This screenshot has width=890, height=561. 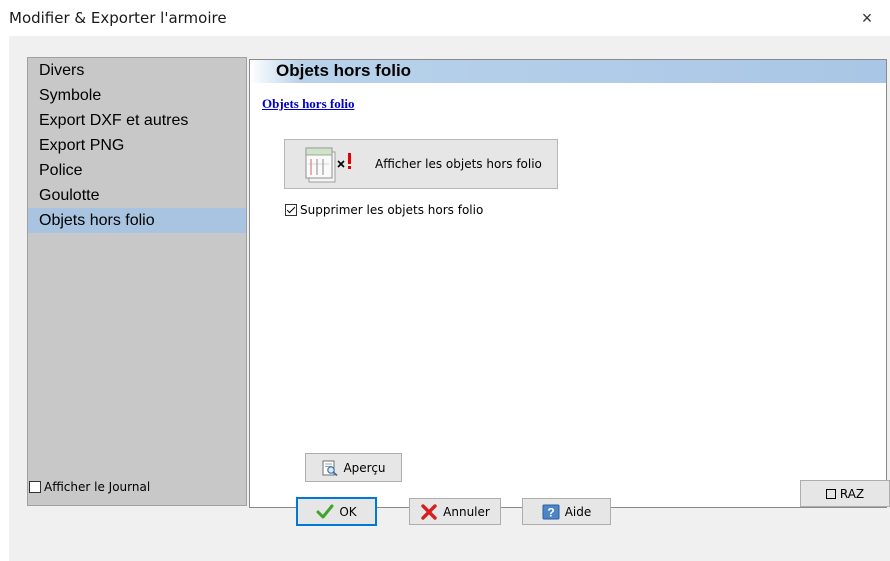 I want to click on preview-button: Aperçu, so click(x=353, y=467).